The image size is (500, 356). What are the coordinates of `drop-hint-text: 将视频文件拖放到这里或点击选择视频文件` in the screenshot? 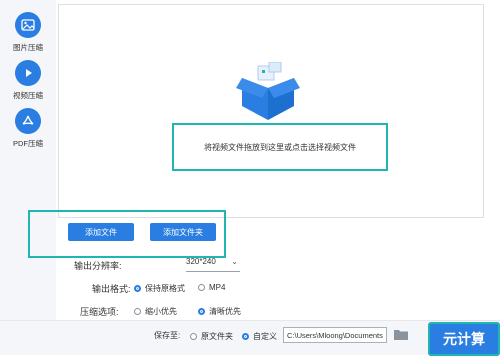 It's located at (280, 147).